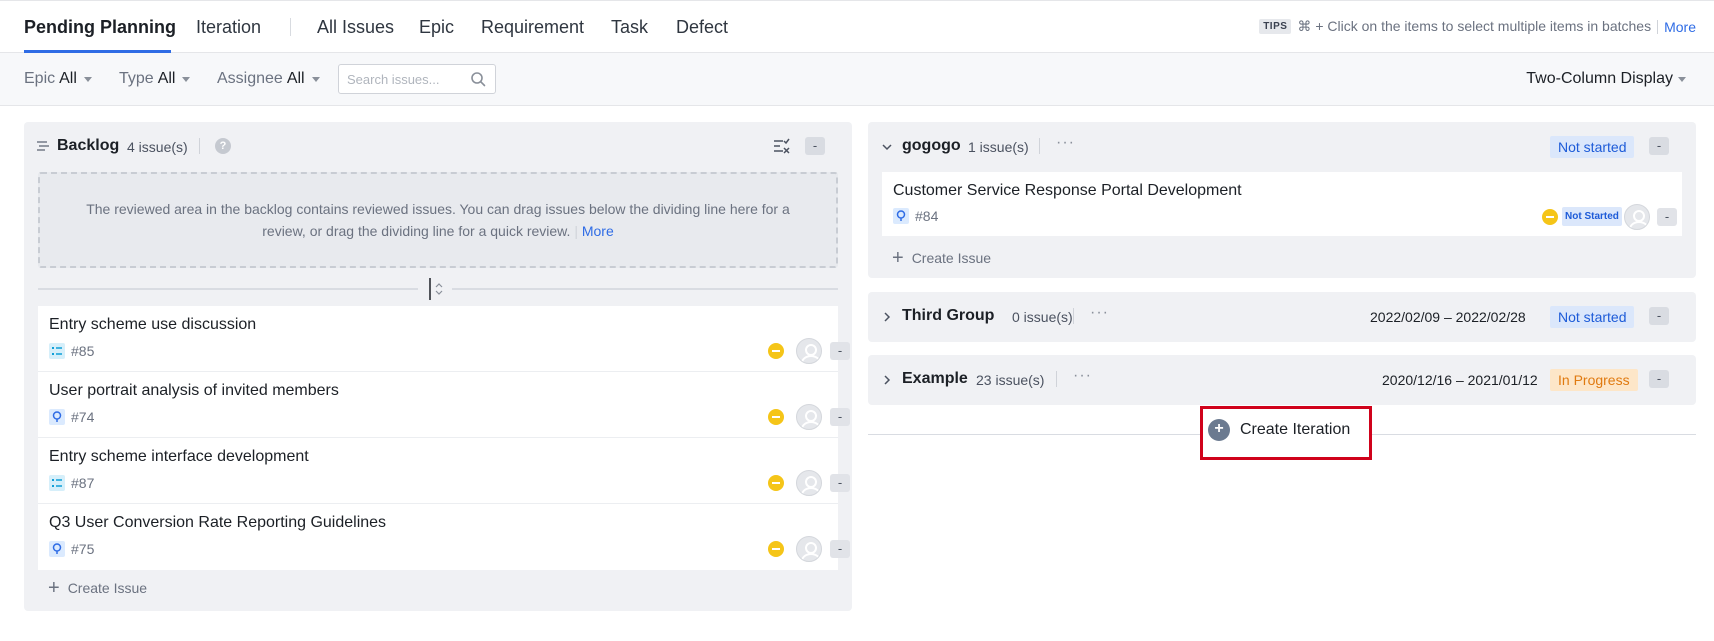 This screenshot has width=1714, height=641. What do you see at coordinates (250, 78) in the screenshot?
I see `assignee-filter-label: Assignee` at bounding box center [250, 78].